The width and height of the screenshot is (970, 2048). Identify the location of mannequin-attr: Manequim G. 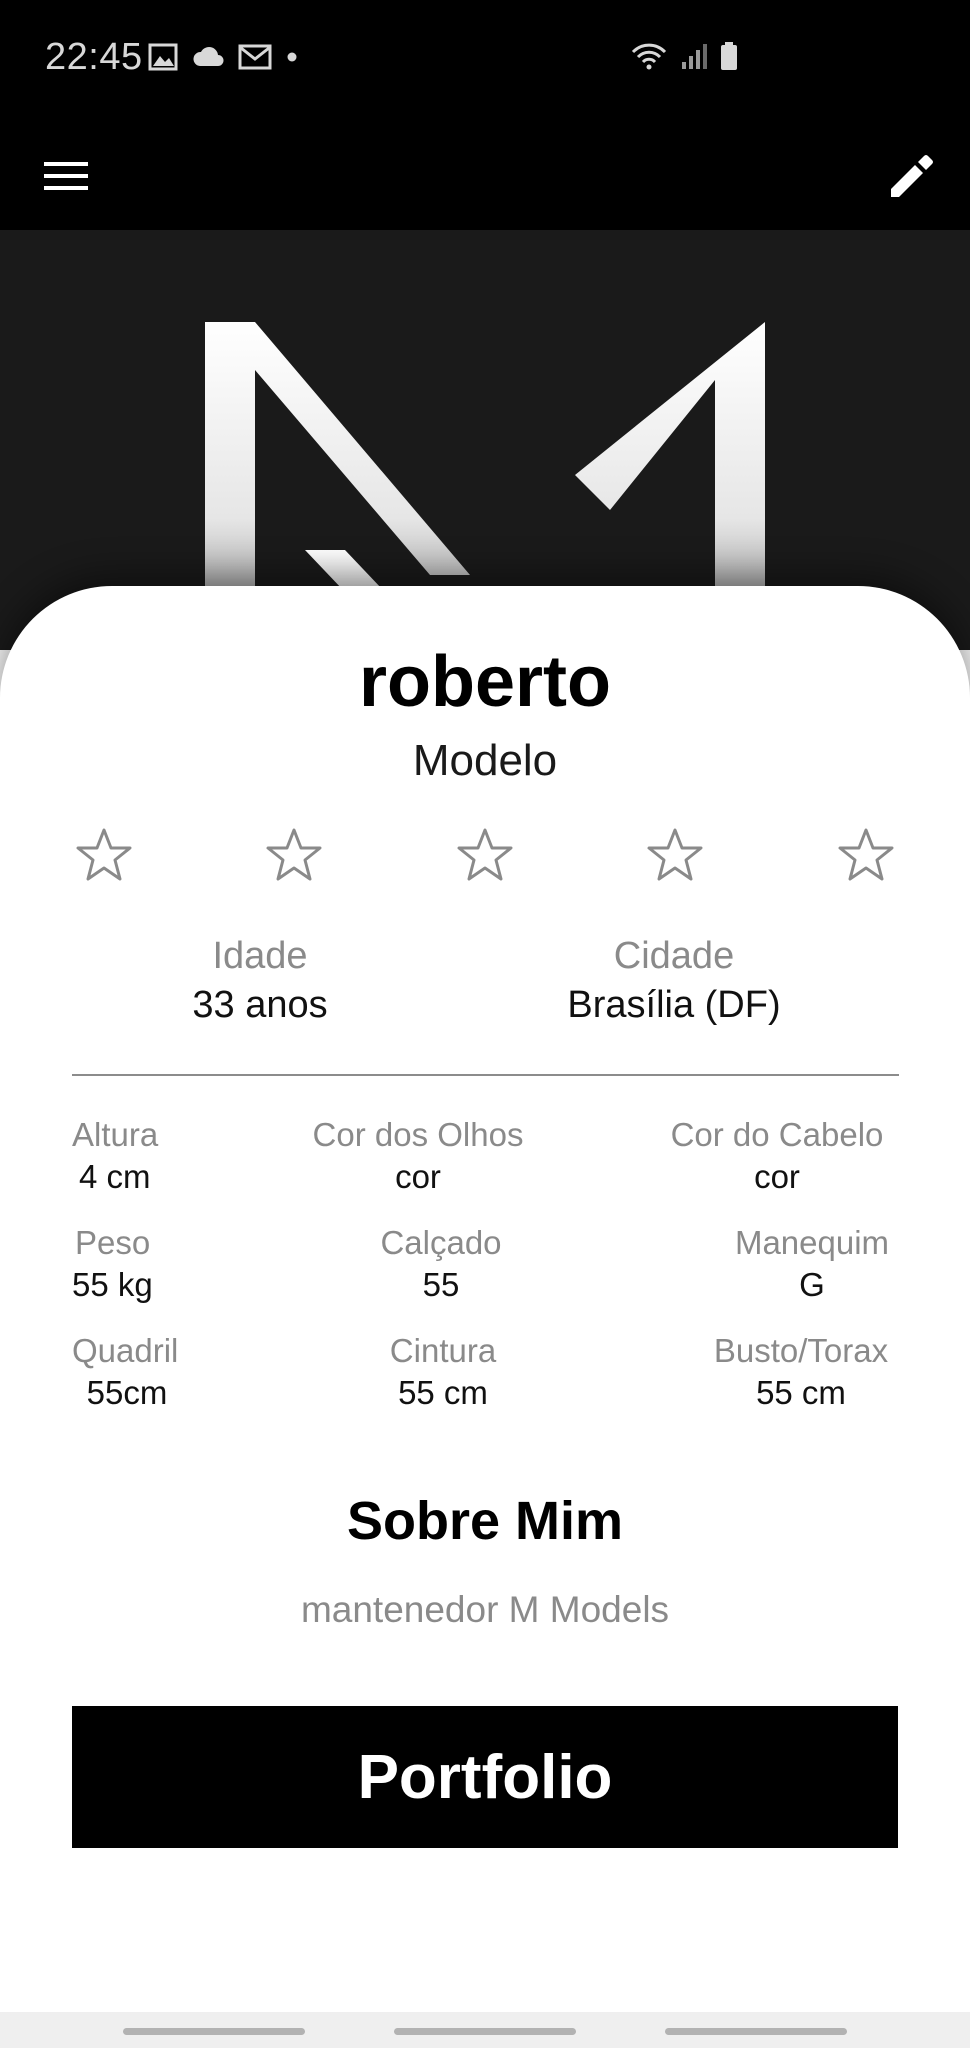
(812, 1264).